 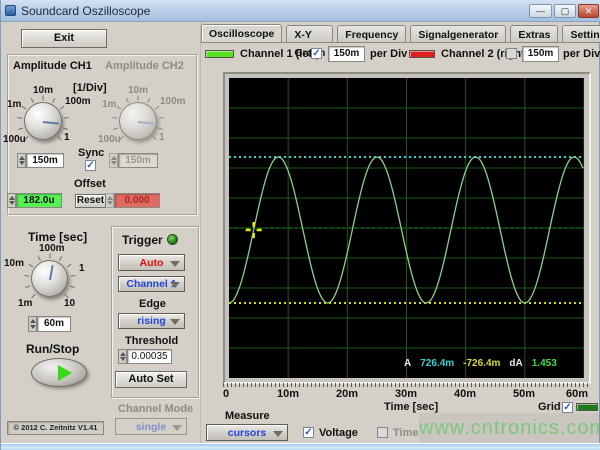 What do you see at coordinates (509, 428) in the screenshot?
I see `watermark-text: www.cntronics.com` at bounding box center [509, 428].